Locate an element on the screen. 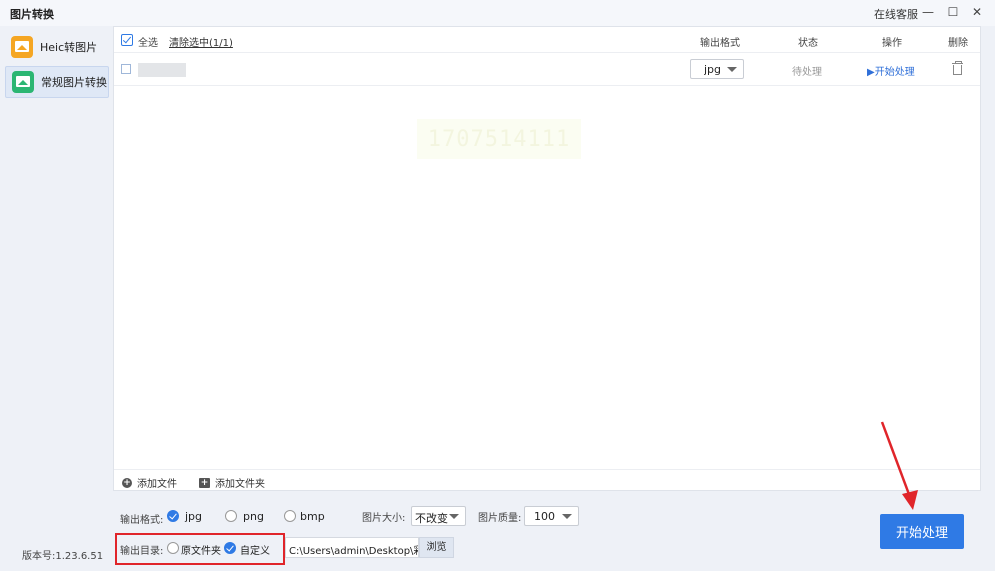 The image size is (995, 571). file-name-redacted is located at coordinates (162, 70).